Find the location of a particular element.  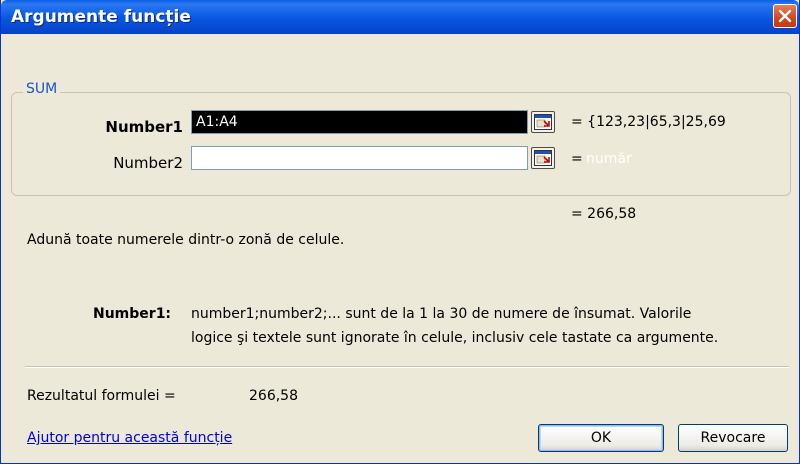

argument-label-number2: Number2 is located at coordinates (148, 163).